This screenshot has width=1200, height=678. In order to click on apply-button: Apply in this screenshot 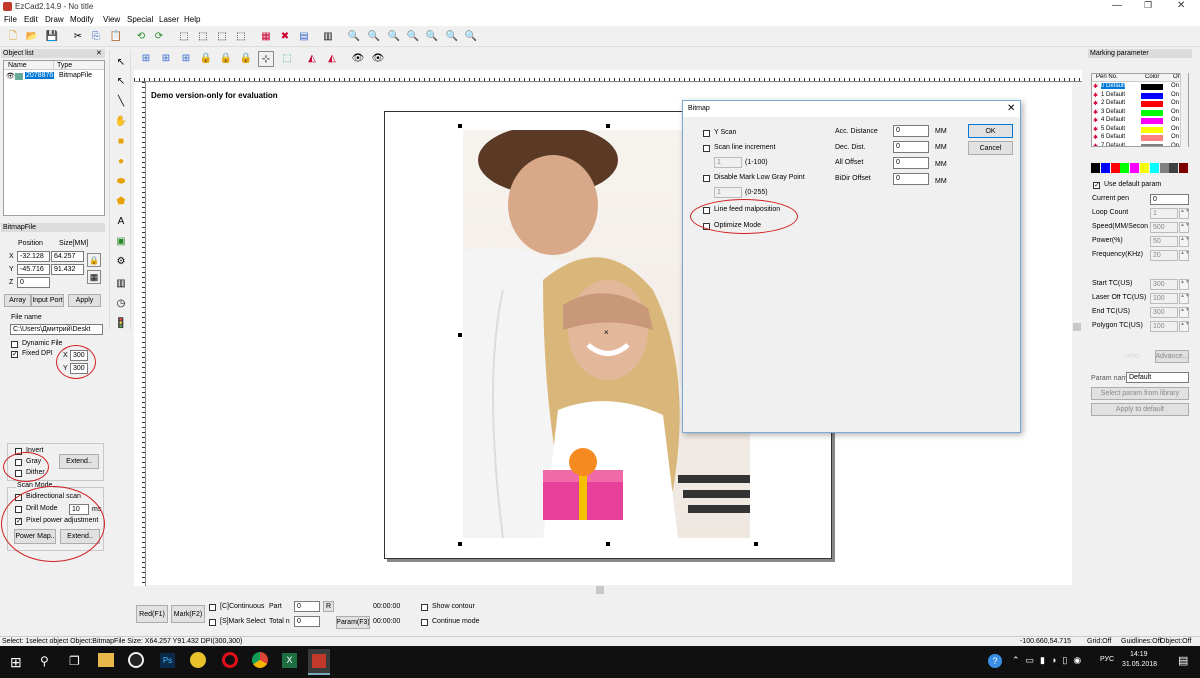, I will do `click(84, 300)`.